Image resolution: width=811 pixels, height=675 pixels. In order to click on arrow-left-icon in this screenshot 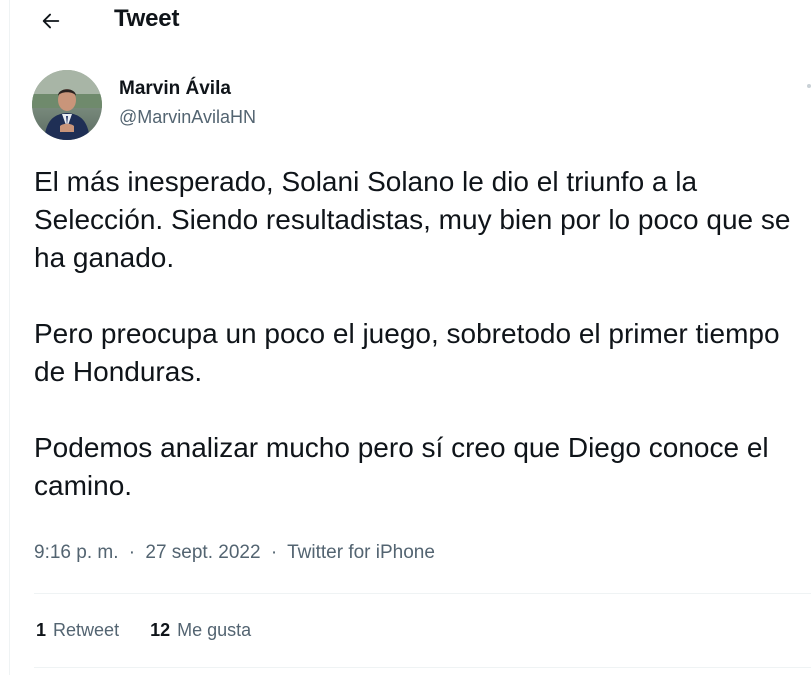, I will do `click(51, 21)`.